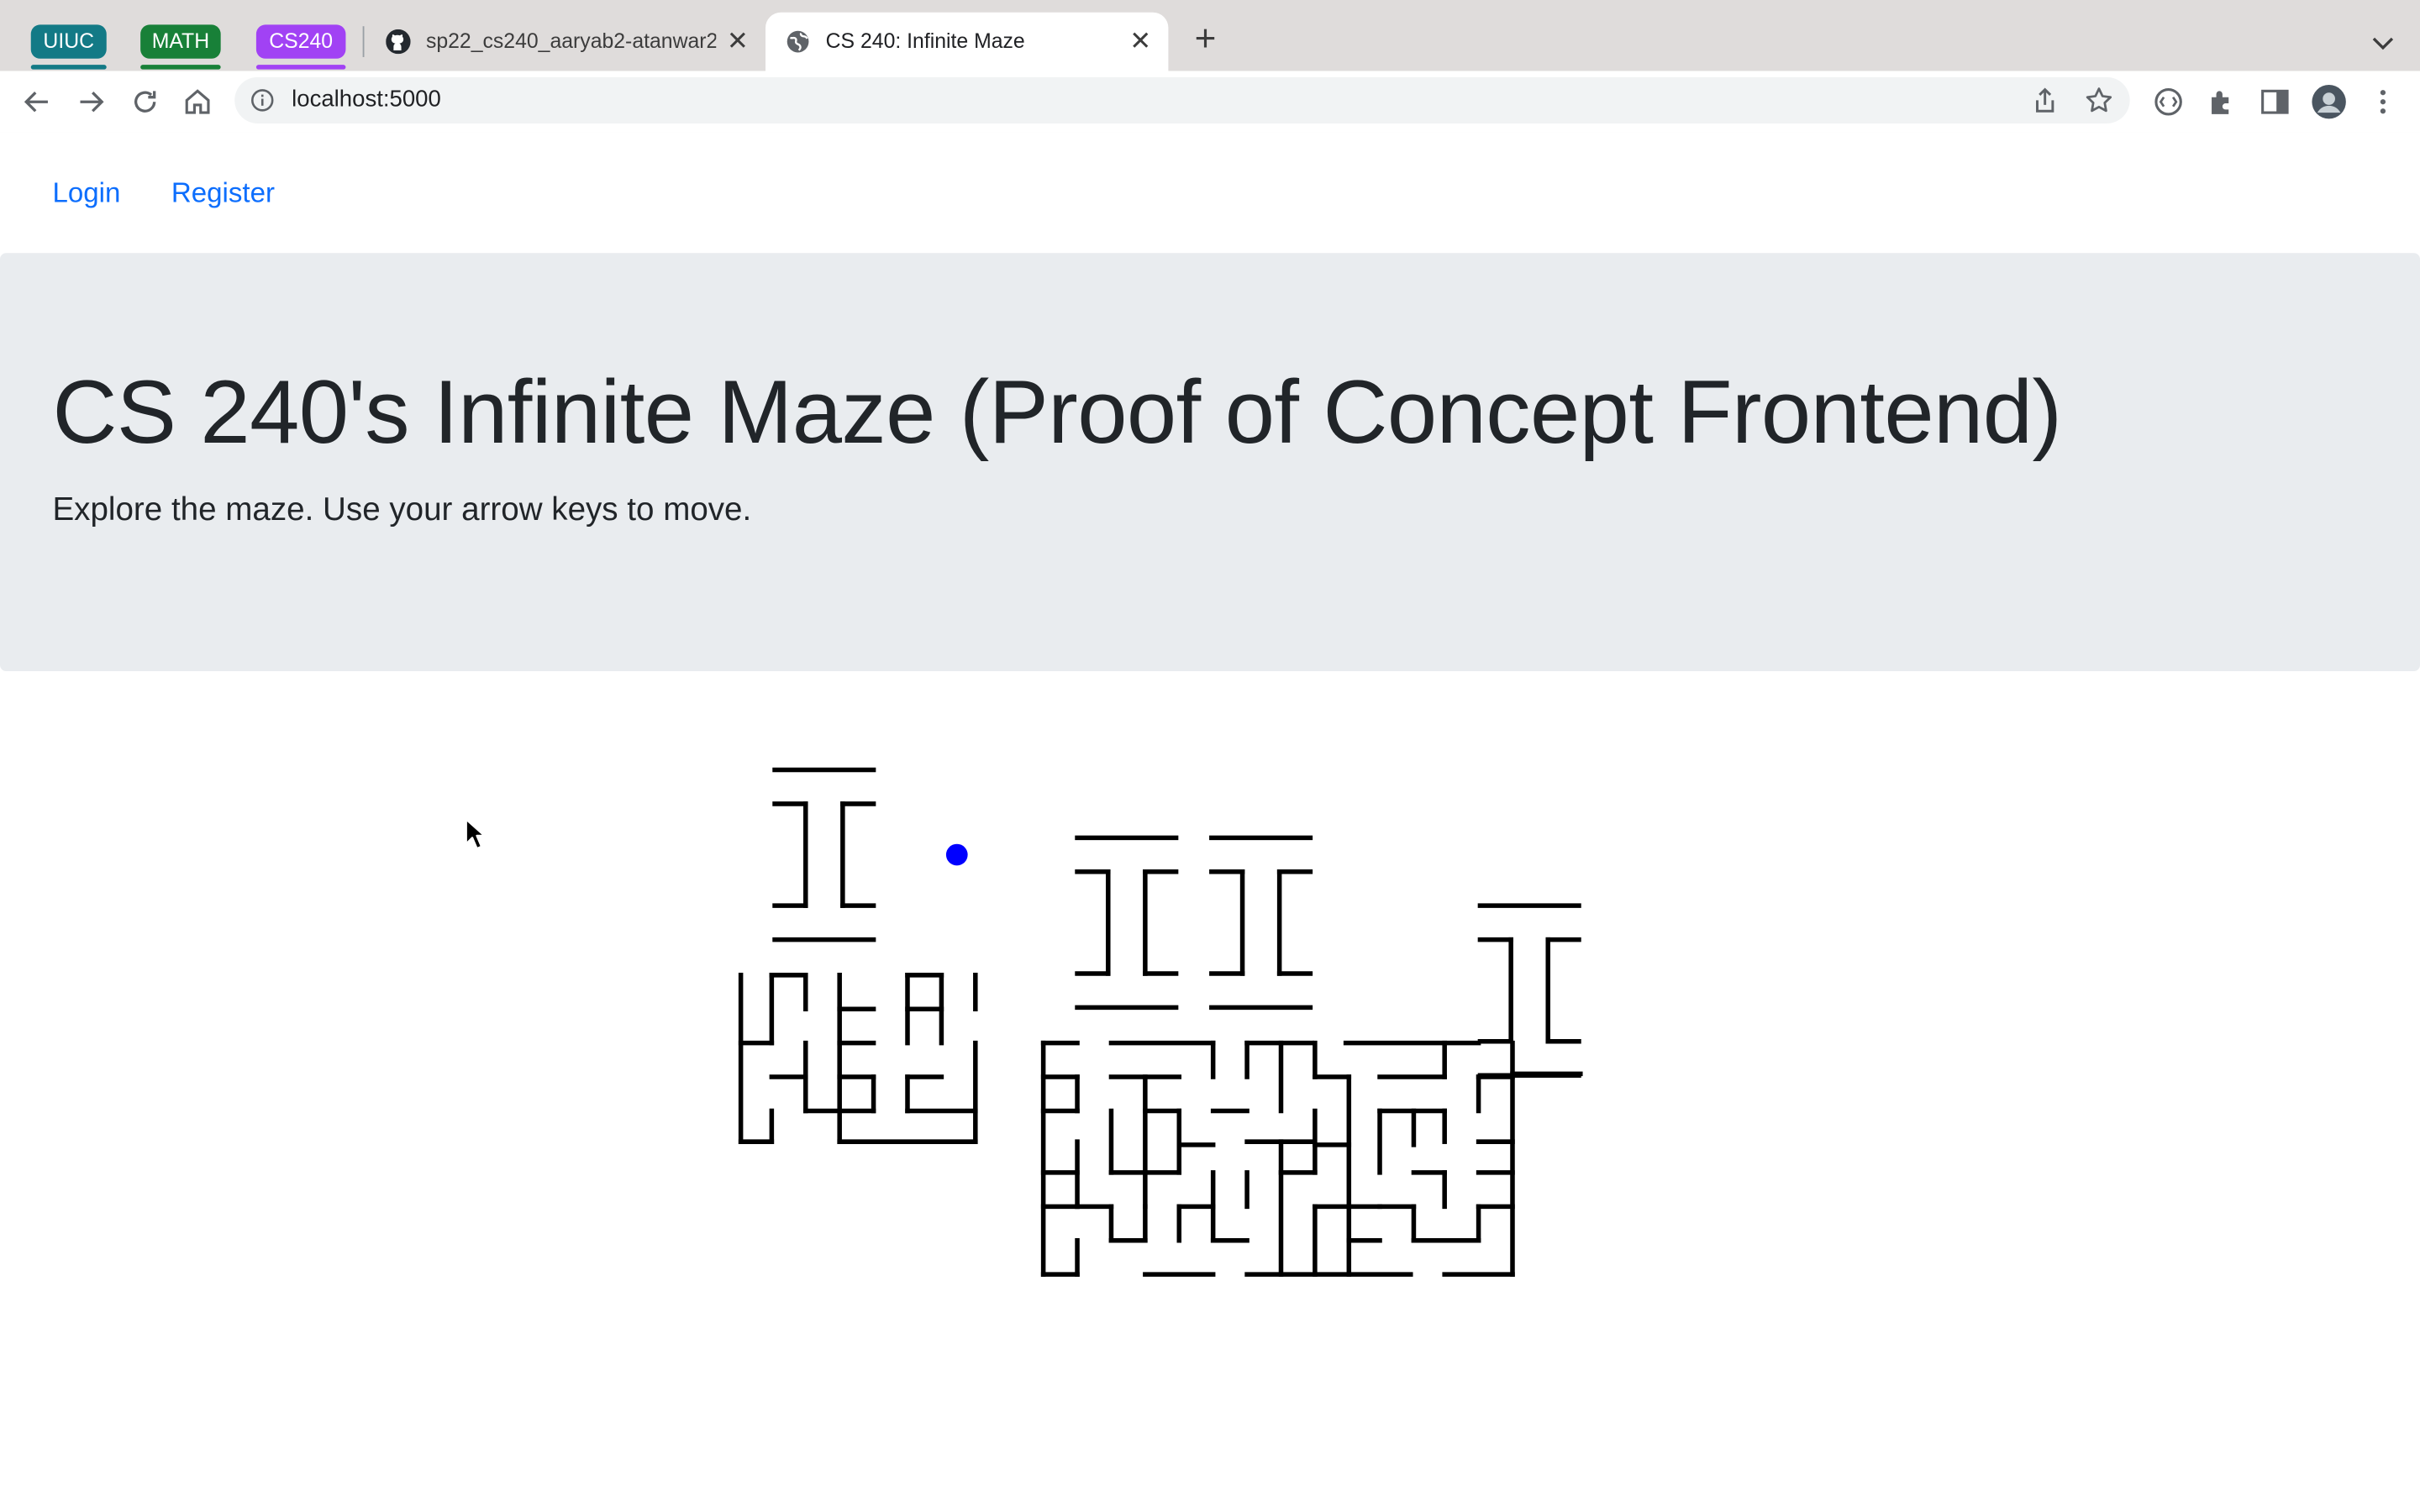  I want to click on extension-icon, so click(2168, 101).